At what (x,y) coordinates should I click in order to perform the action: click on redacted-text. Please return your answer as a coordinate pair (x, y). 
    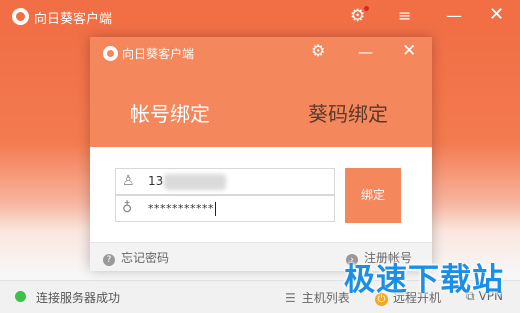
    Looking at the image, I should click on (195, 182).